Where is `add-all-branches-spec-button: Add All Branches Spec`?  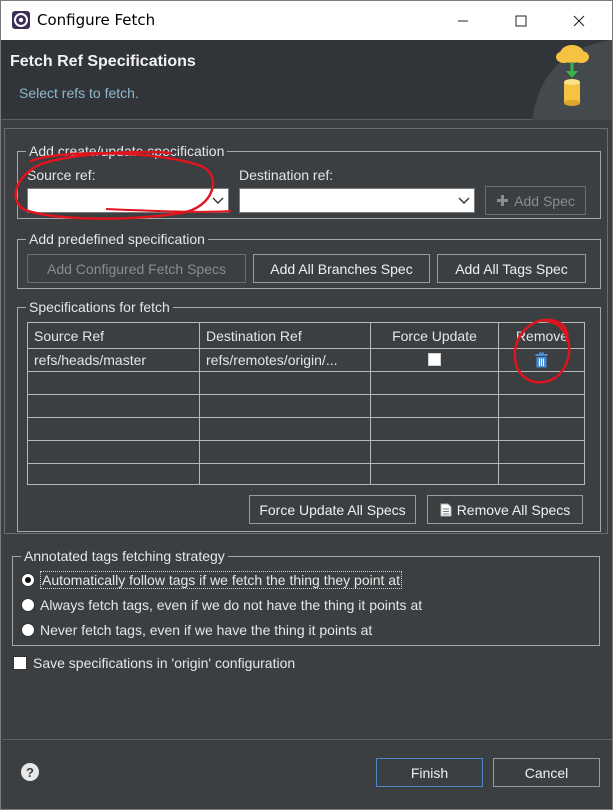 add-all-branches-spec-button: Add All Branches Spec is located at coordinates (341, 268).